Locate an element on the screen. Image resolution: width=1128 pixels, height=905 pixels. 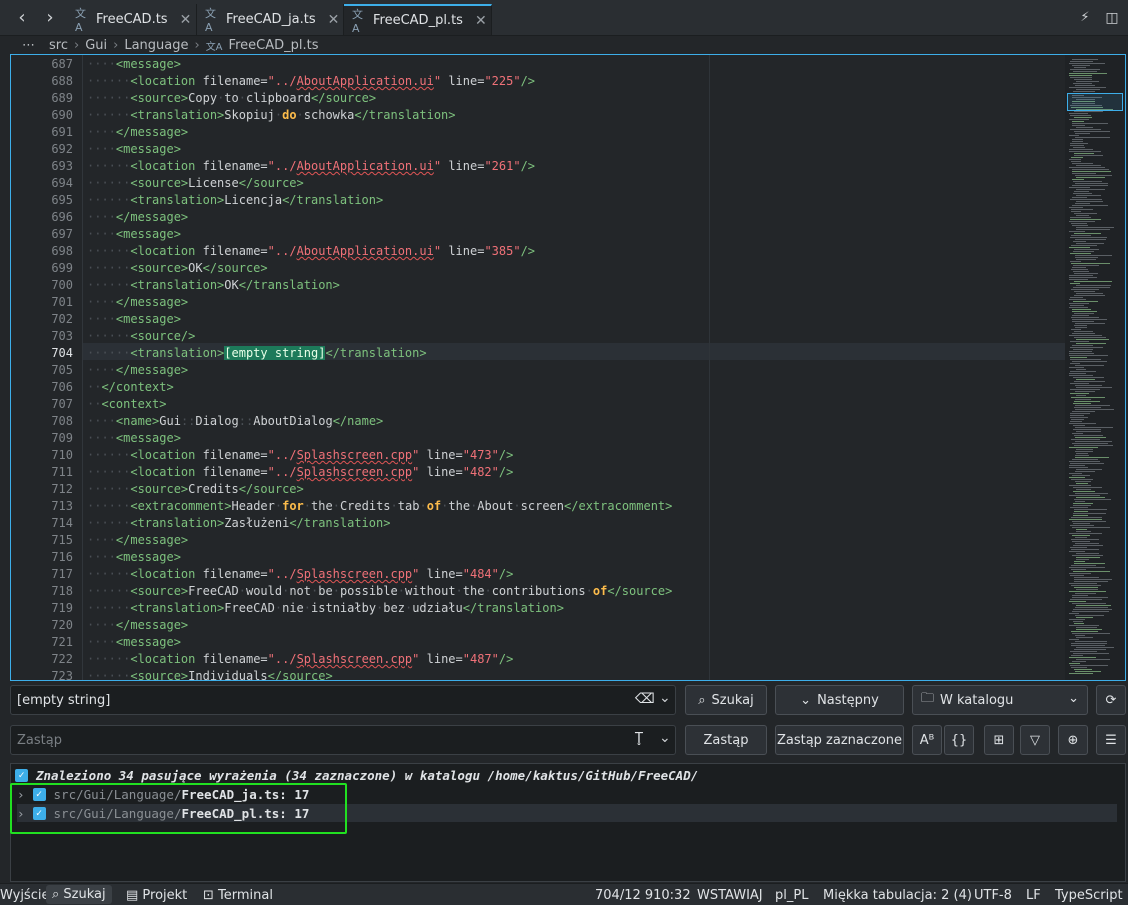
tab-freecad-ja-ts: 文A FreeCAD_ja.ts ✕ is located at coordinates (270, 19).